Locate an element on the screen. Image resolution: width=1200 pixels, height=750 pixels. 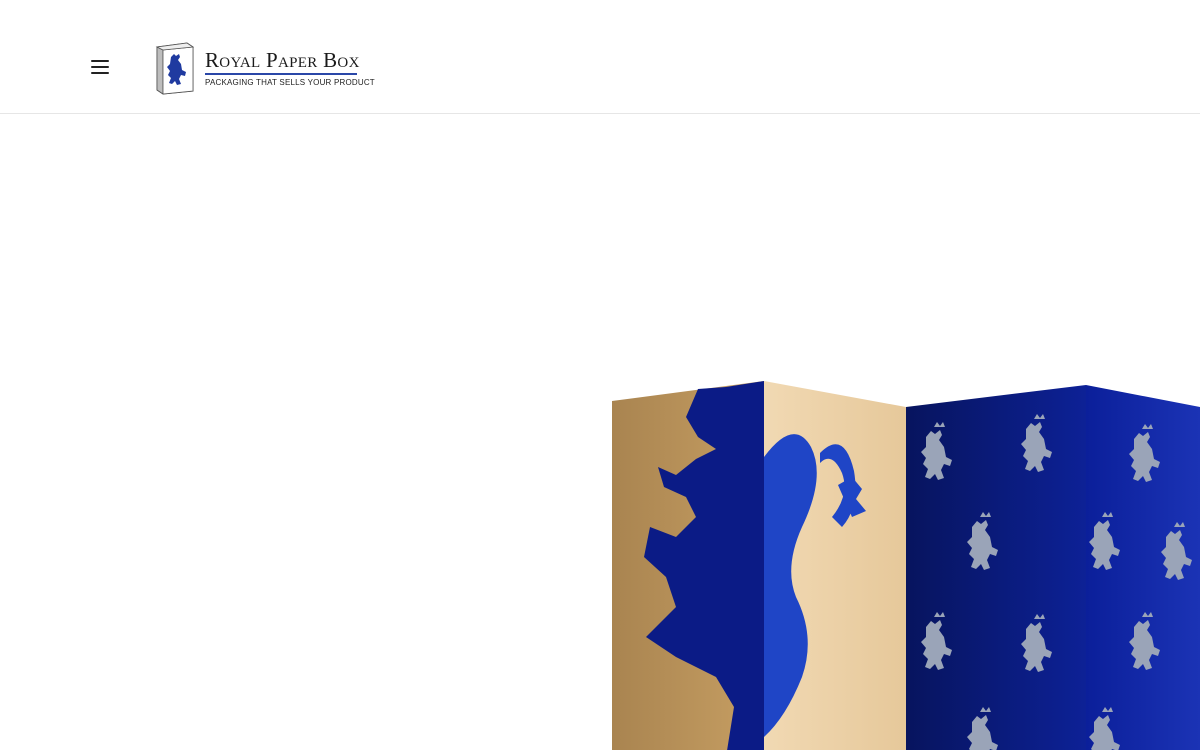
lion-box-emblem-icon is located at coordinates (175, 68).